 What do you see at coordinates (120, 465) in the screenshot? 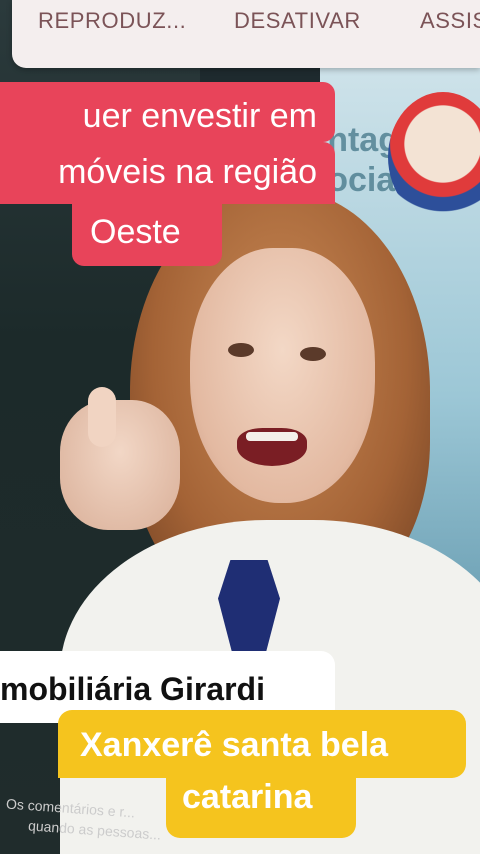
I see `hand` at bounding box center [120, 465].